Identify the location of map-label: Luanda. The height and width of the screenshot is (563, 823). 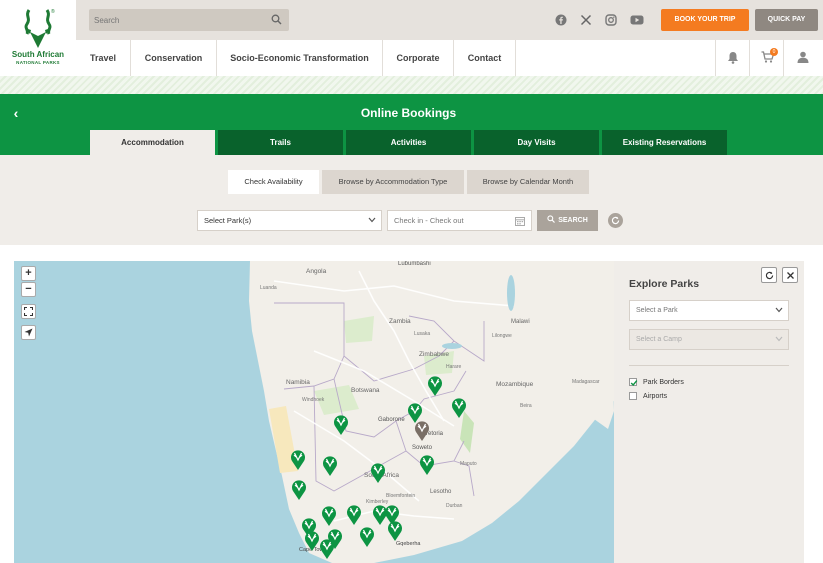
(268, 288).